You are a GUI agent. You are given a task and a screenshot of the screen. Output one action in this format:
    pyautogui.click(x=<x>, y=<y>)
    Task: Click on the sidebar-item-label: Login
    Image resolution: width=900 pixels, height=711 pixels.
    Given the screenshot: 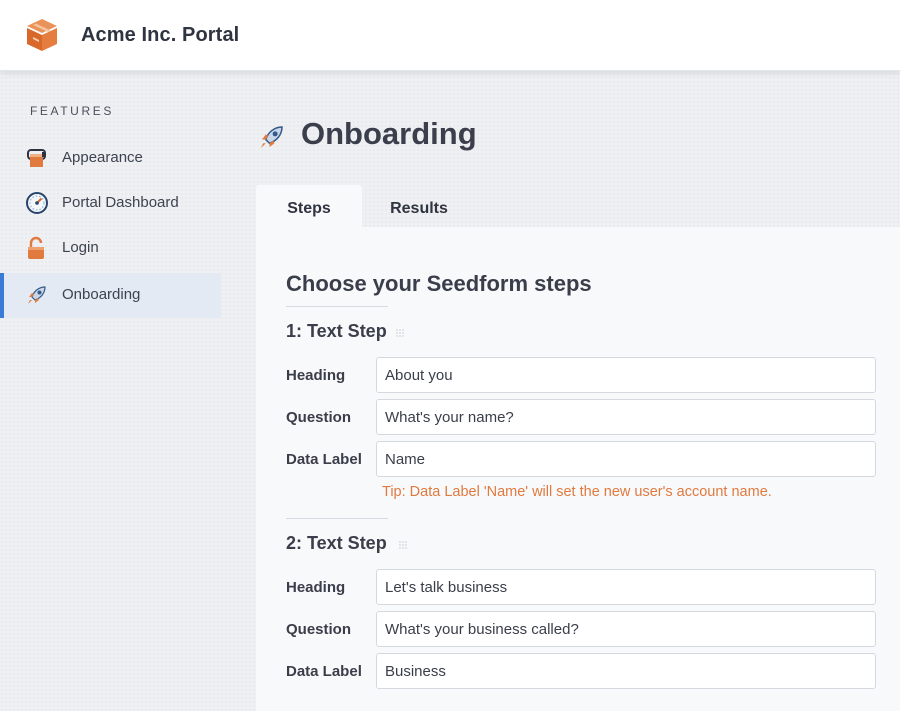 What is the action you would take?
    pyautogui.click(x=80, y=247)
    